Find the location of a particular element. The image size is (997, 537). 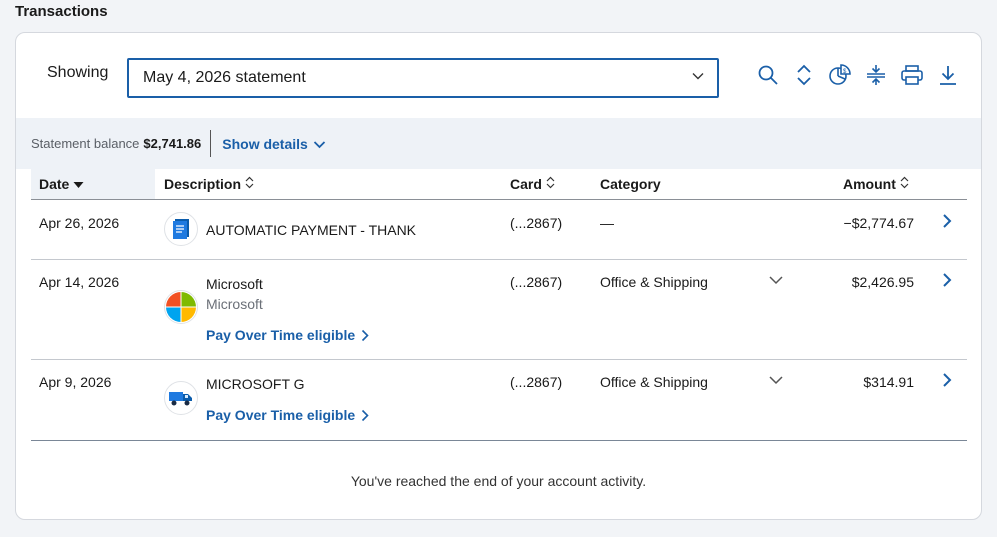

divider is located at coordinates (211, 143).